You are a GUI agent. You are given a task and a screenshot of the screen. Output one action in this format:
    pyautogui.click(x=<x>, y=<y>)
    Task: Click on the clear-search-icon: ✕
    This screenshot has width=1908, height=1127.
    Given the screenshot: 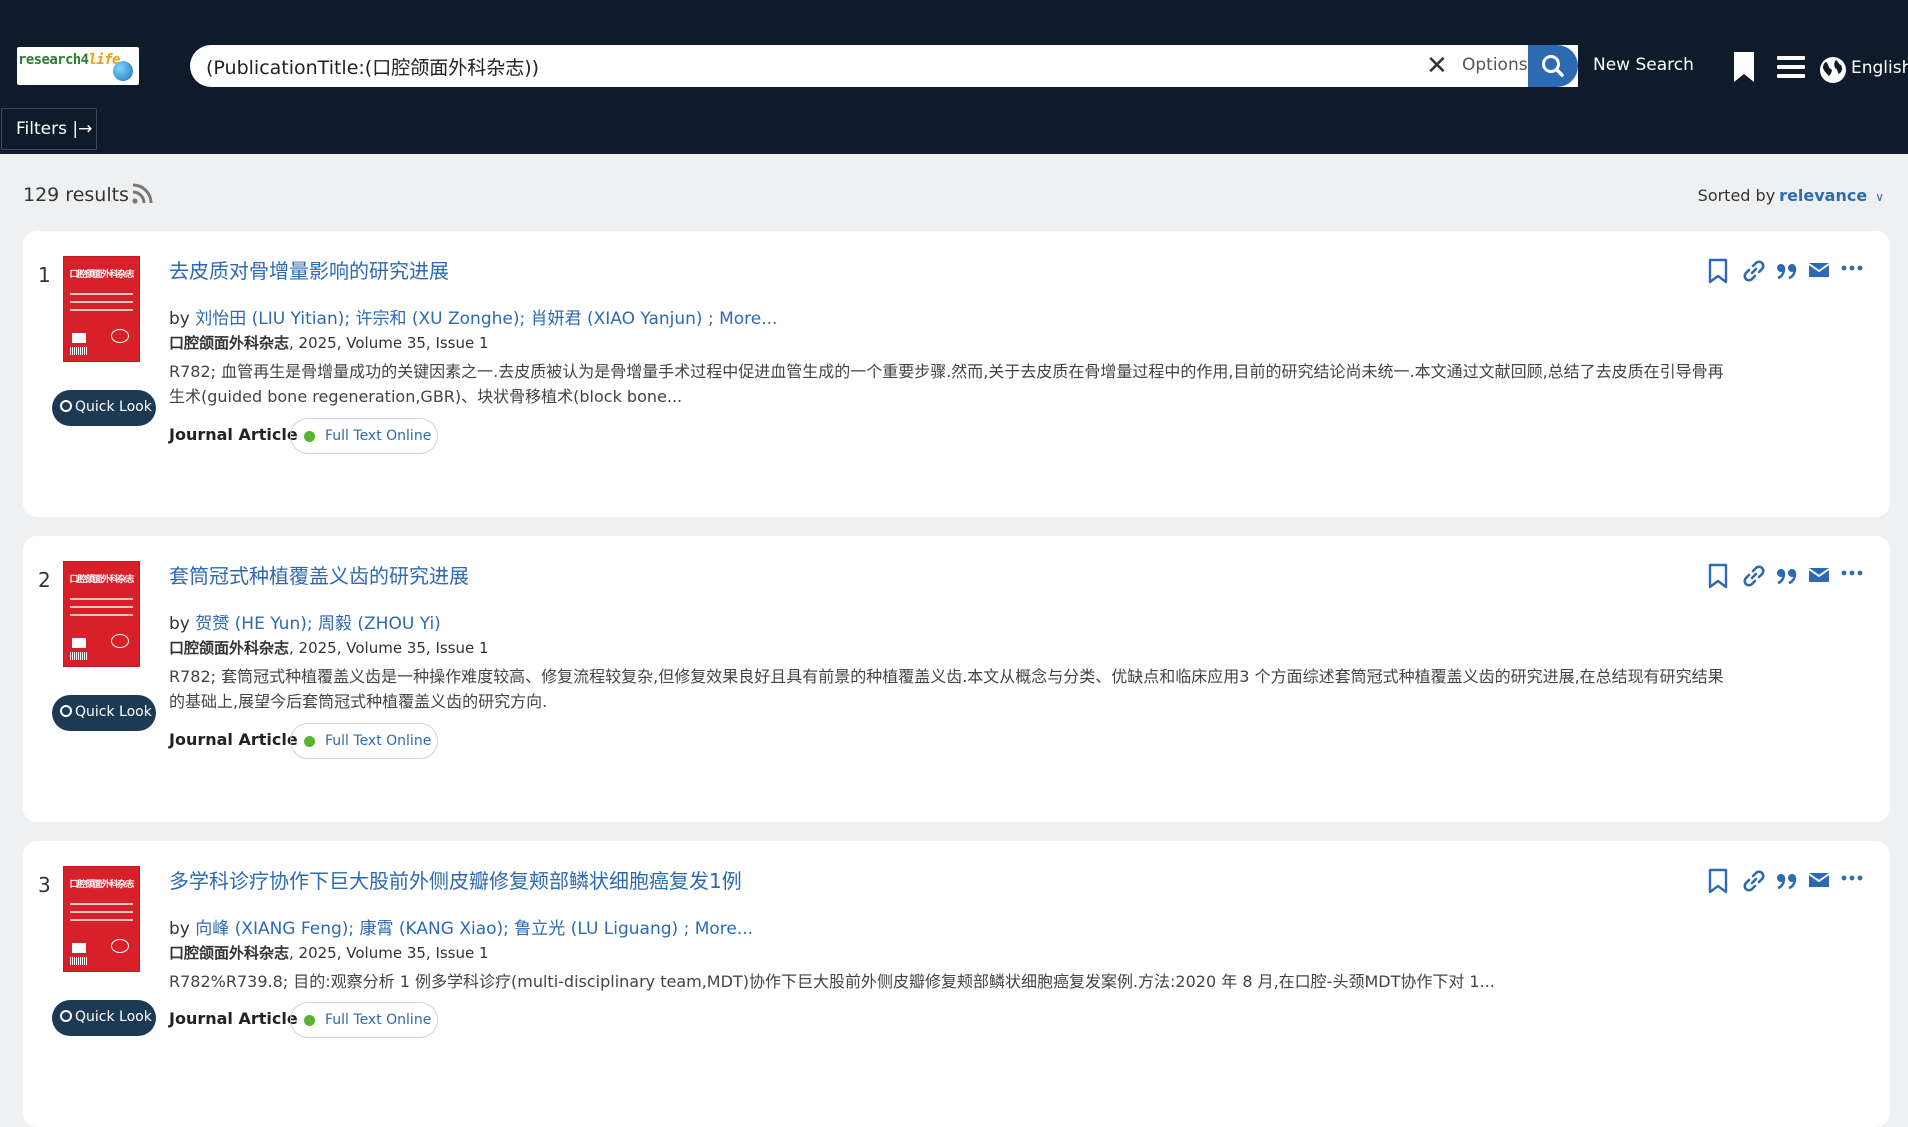 What is the action you would take?
    pyautogui.click(x=1437, y=66)
    